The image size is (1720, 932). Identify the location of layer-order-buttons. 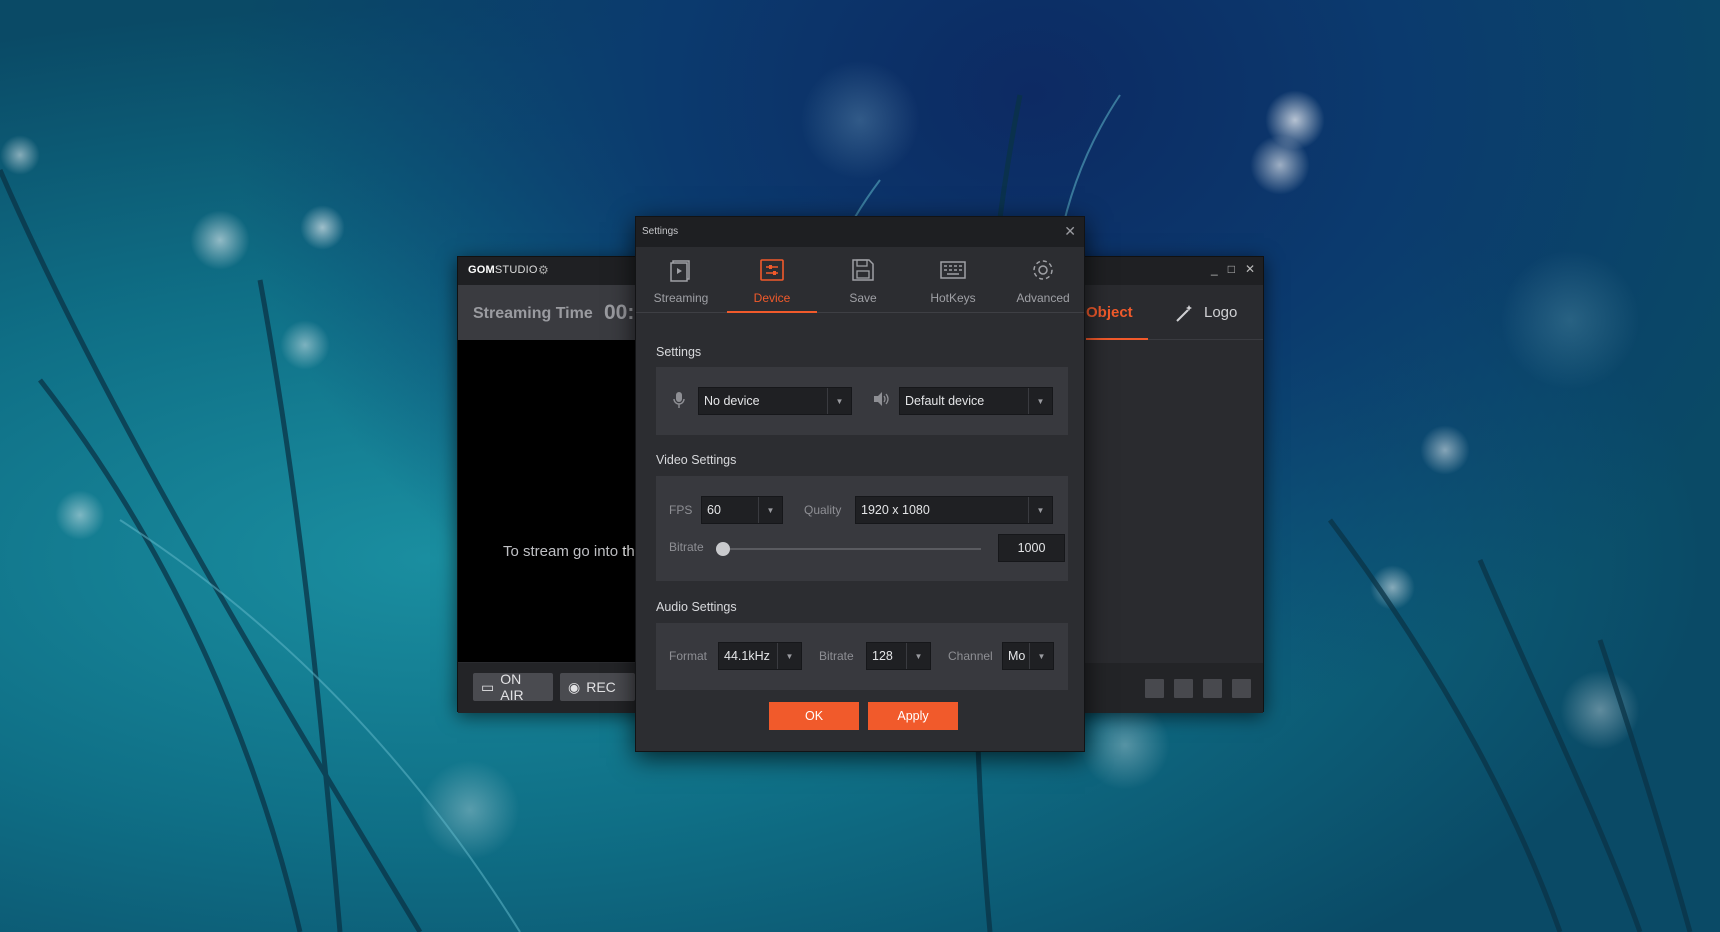
(1198, 688).